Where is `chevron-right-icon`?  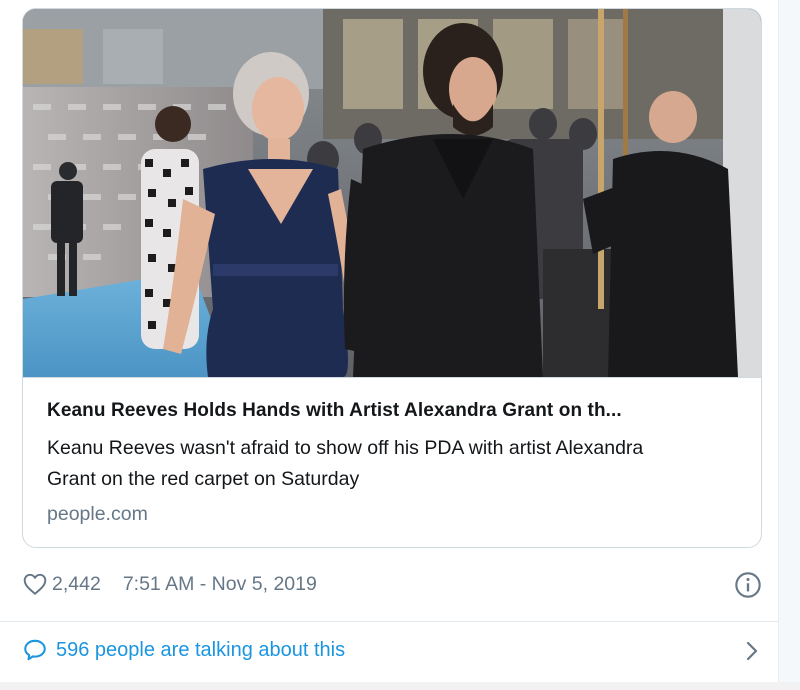 chevron-right-icon is located at coordinates (752, 651).